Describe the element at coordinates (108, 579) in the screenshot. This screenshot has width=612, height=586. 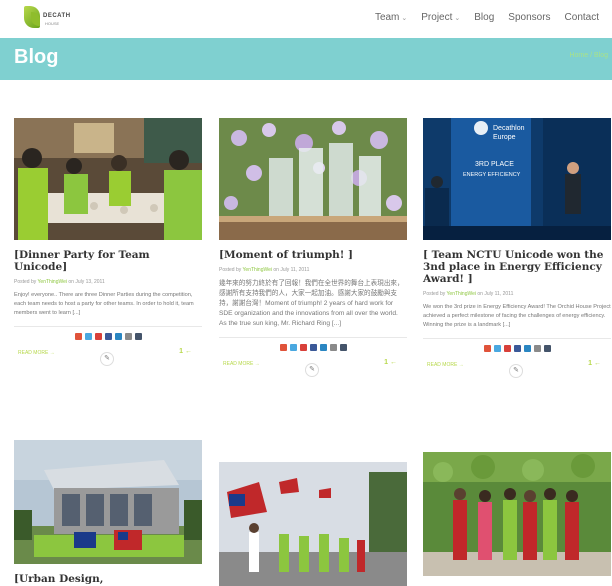
I see `post-title: [Urban Design,` at that location.